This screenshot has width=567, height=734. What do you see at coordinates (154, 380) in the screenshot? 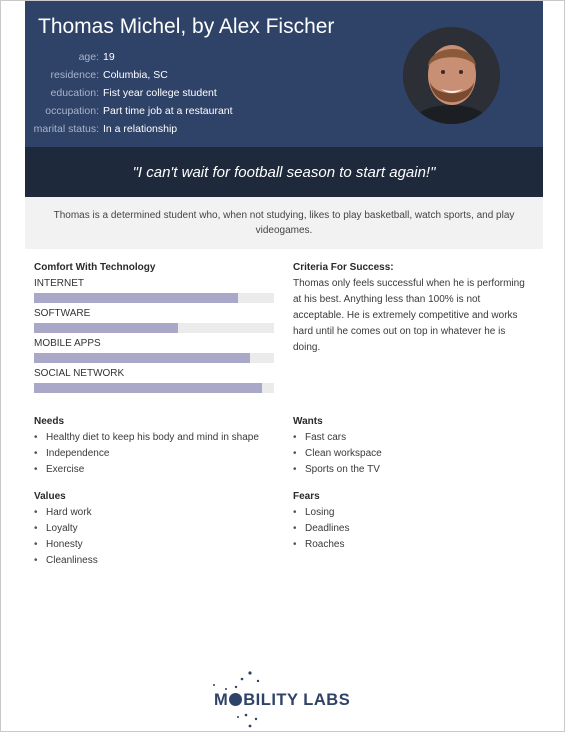
I see `tech-item-social-network: SOCIAL NETWORK` at bounding box center [154, 380].